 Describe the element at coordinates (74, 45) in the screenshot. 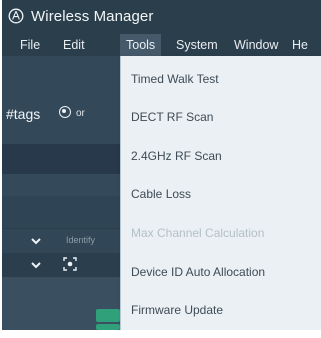

I see `menu-edit: Edit` at that location.